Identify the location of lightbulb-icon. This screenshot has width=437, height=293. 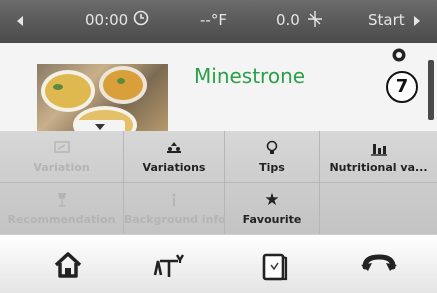
(272, 148).